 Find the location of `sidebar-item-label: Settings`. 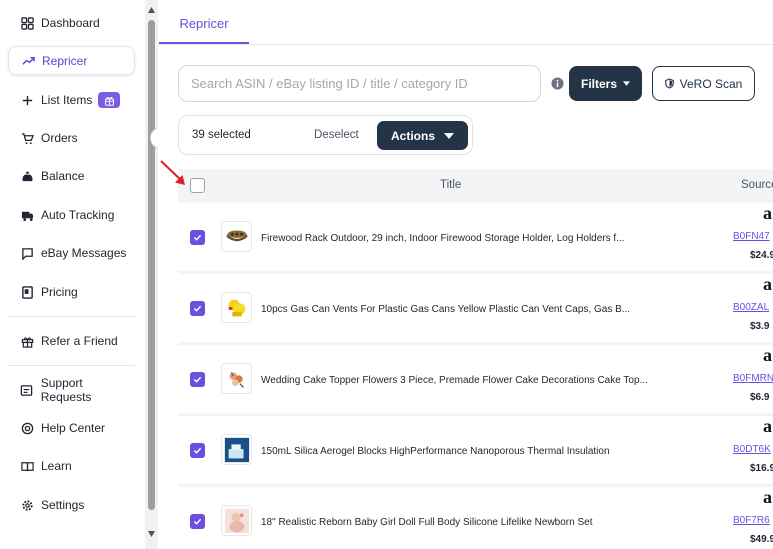

sidebar-item-label: Settings is located at coordinates (63, 505).